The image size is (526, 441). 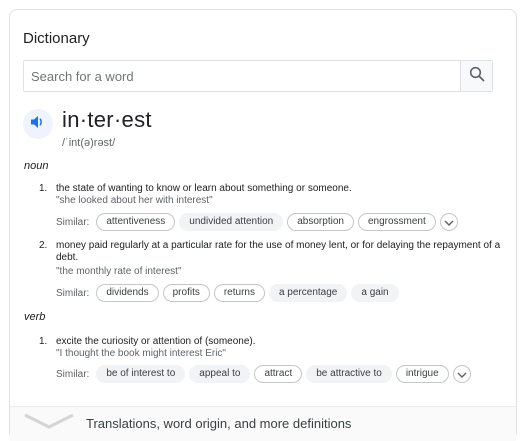 I want to click on synonym-chip: dividends, so click(x=127, y=293).